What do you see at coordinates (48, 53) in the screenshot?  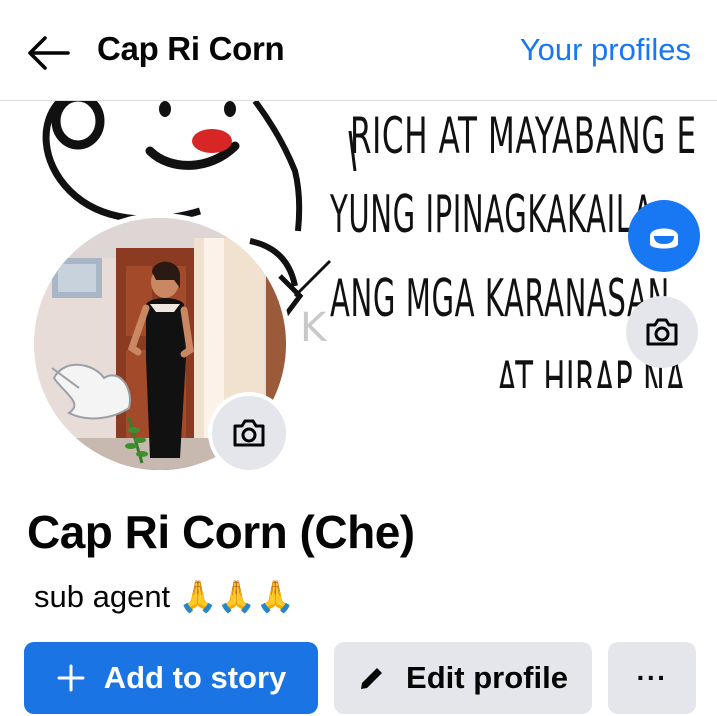 I see `back-arrow-icon` at bounding box center [48, 53].